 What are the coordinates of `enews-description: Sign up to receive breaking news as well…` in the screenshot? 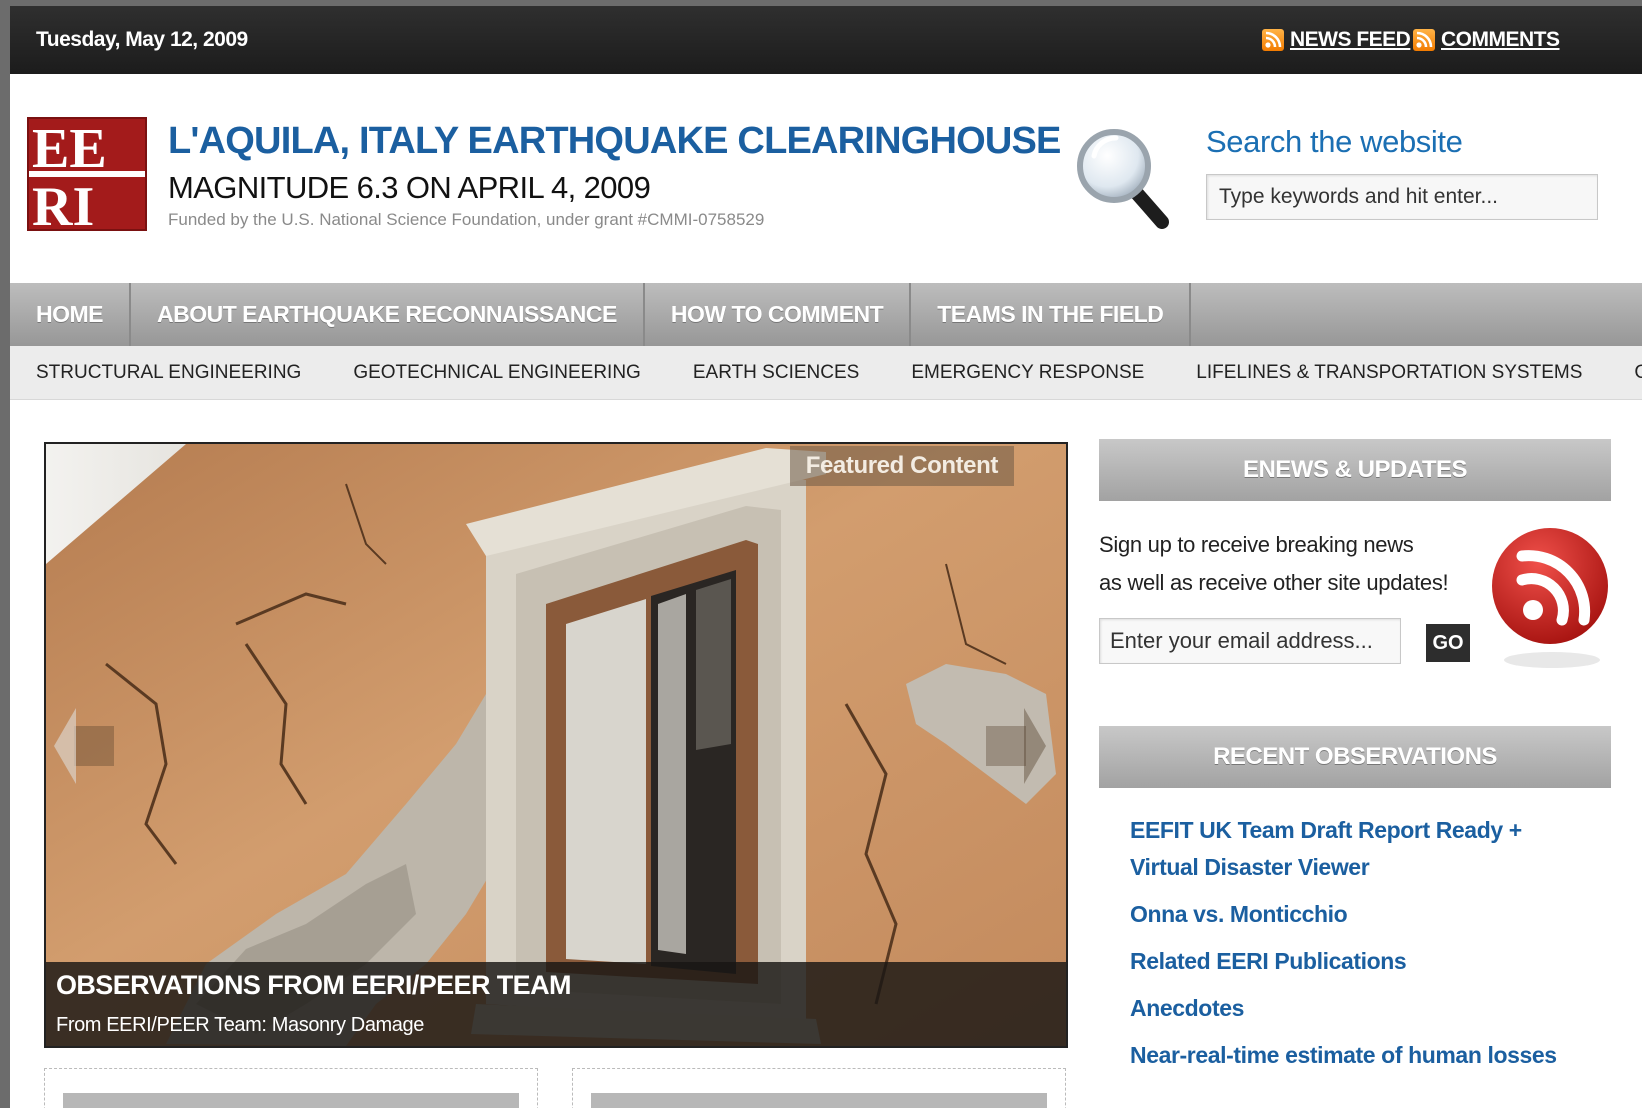 It's located at (1279, 564).